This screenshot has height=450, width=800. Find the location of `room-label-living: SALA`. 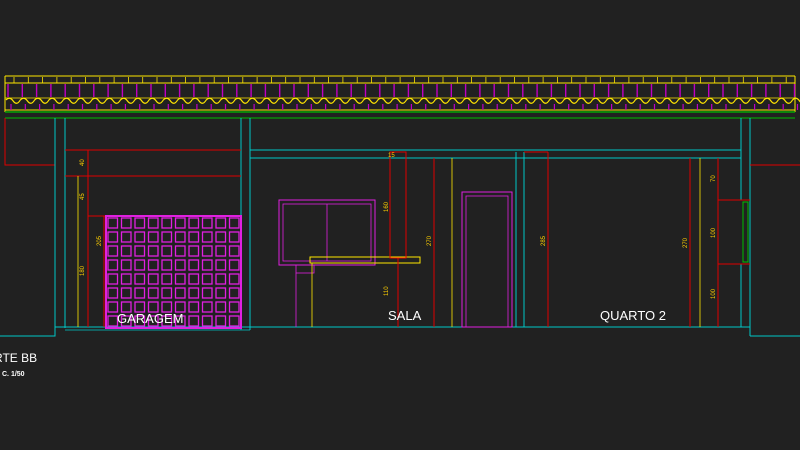

room-label-living: SALA is located at coordinates (405, 315).